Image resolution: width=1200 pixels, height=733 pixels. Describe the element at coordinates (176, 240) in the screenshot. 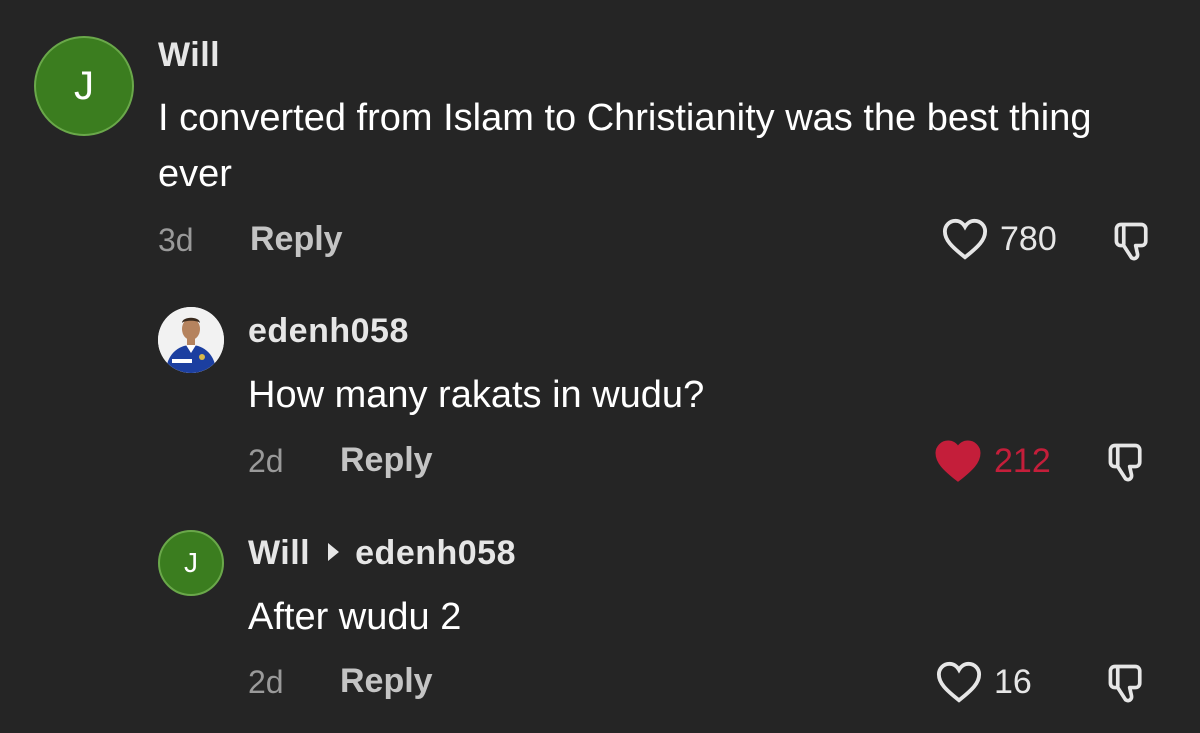

I see `comment-timestamp: 3d` at that location.